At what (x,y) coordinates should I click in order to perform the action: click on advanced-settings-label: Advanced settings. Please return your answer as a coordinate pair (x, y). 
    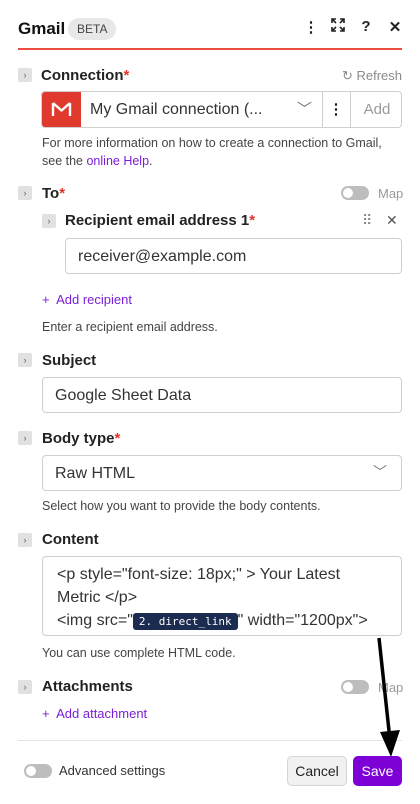
    Looking at the image, I should click on (112, 770).